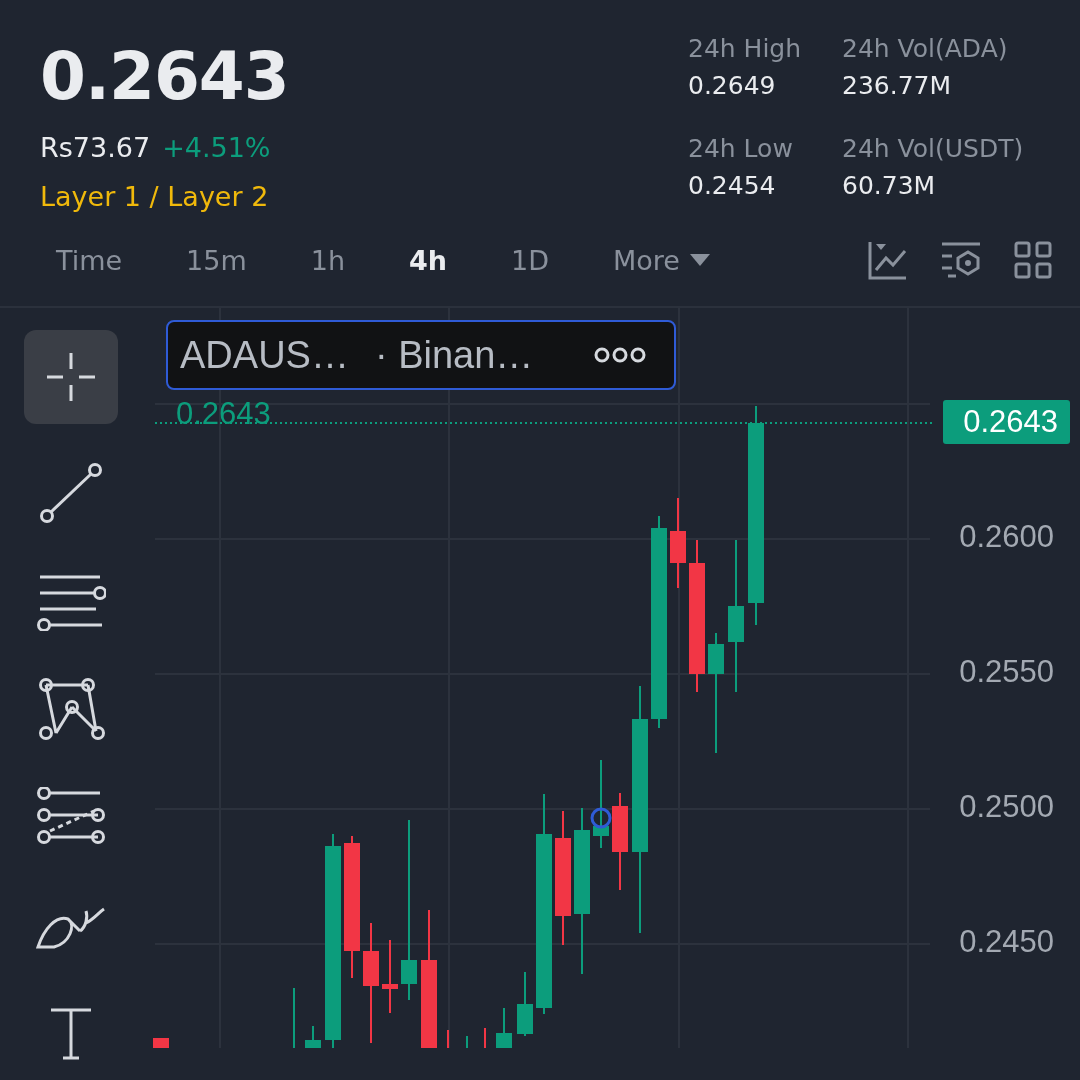 This screenshot has width=1080, height=1080. Describe the element at coordinates (661, 260) in the screenshot. I see `interval-tab: More` at that location.